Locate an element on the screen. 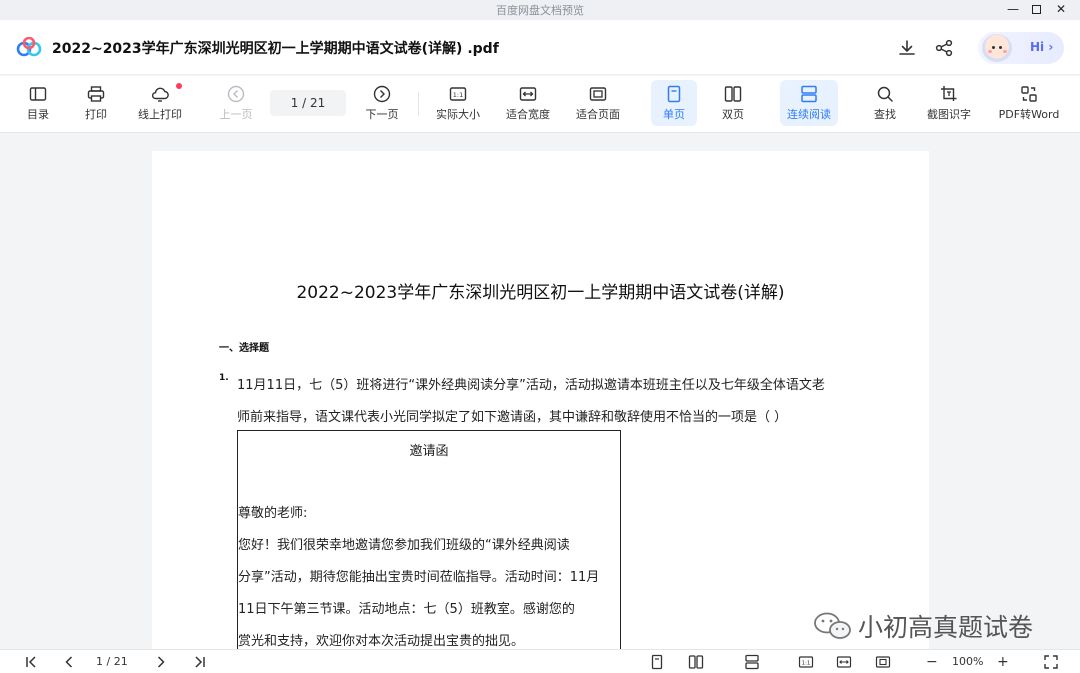 The width and height of the screenshot is (1080, 673). close-button: ✕ is located at coordinates (1061, 9).